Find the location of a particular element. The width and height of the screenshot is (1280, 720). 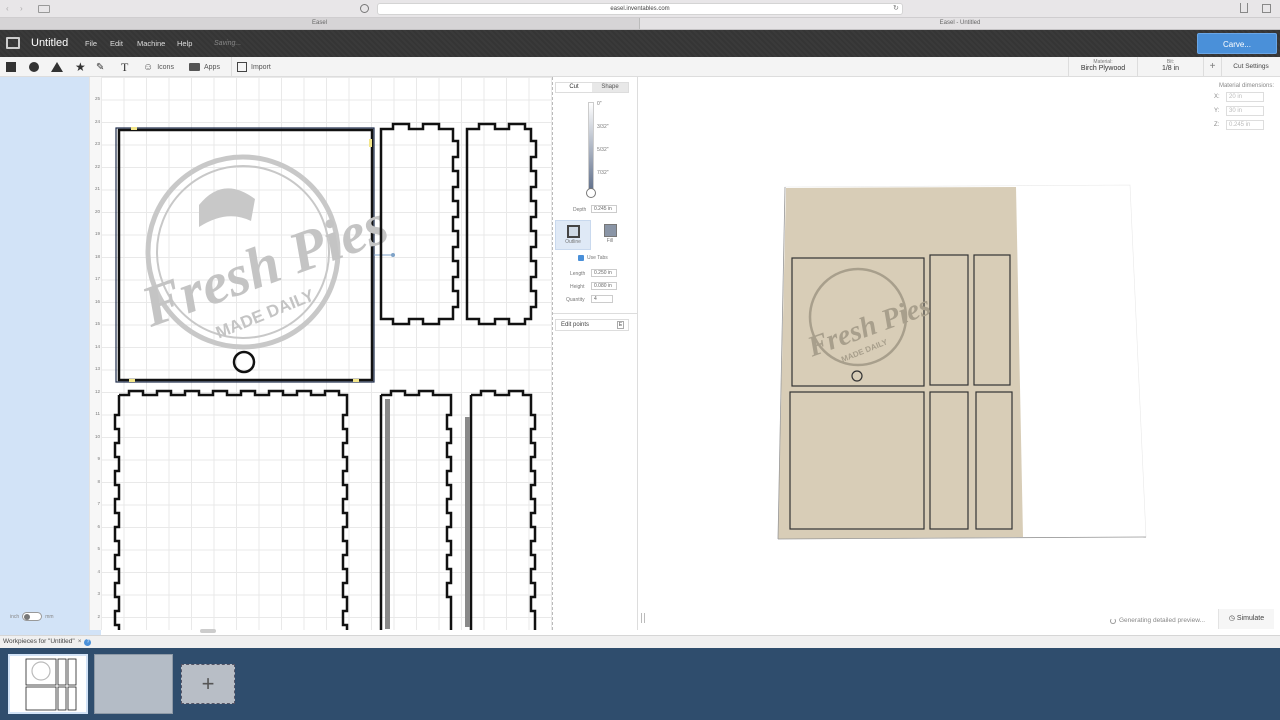

triangle-tool is located at coordinates (57, 67).